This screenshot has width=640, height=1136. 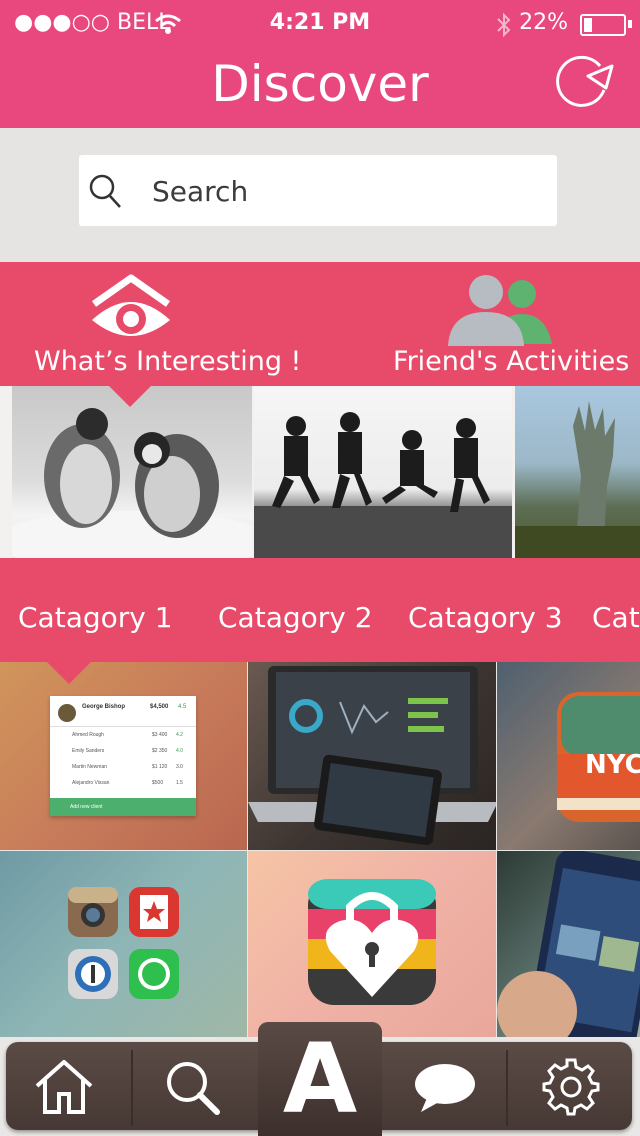 I want to click on avatar, so click(x=67, y=713).